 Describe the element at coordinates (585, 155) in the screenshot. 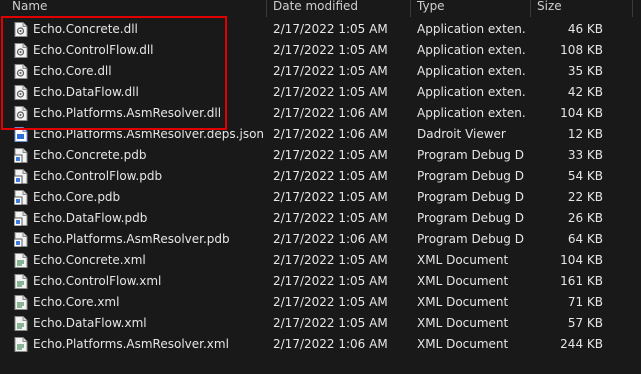

I see `file-size: 33 KB` at that location.